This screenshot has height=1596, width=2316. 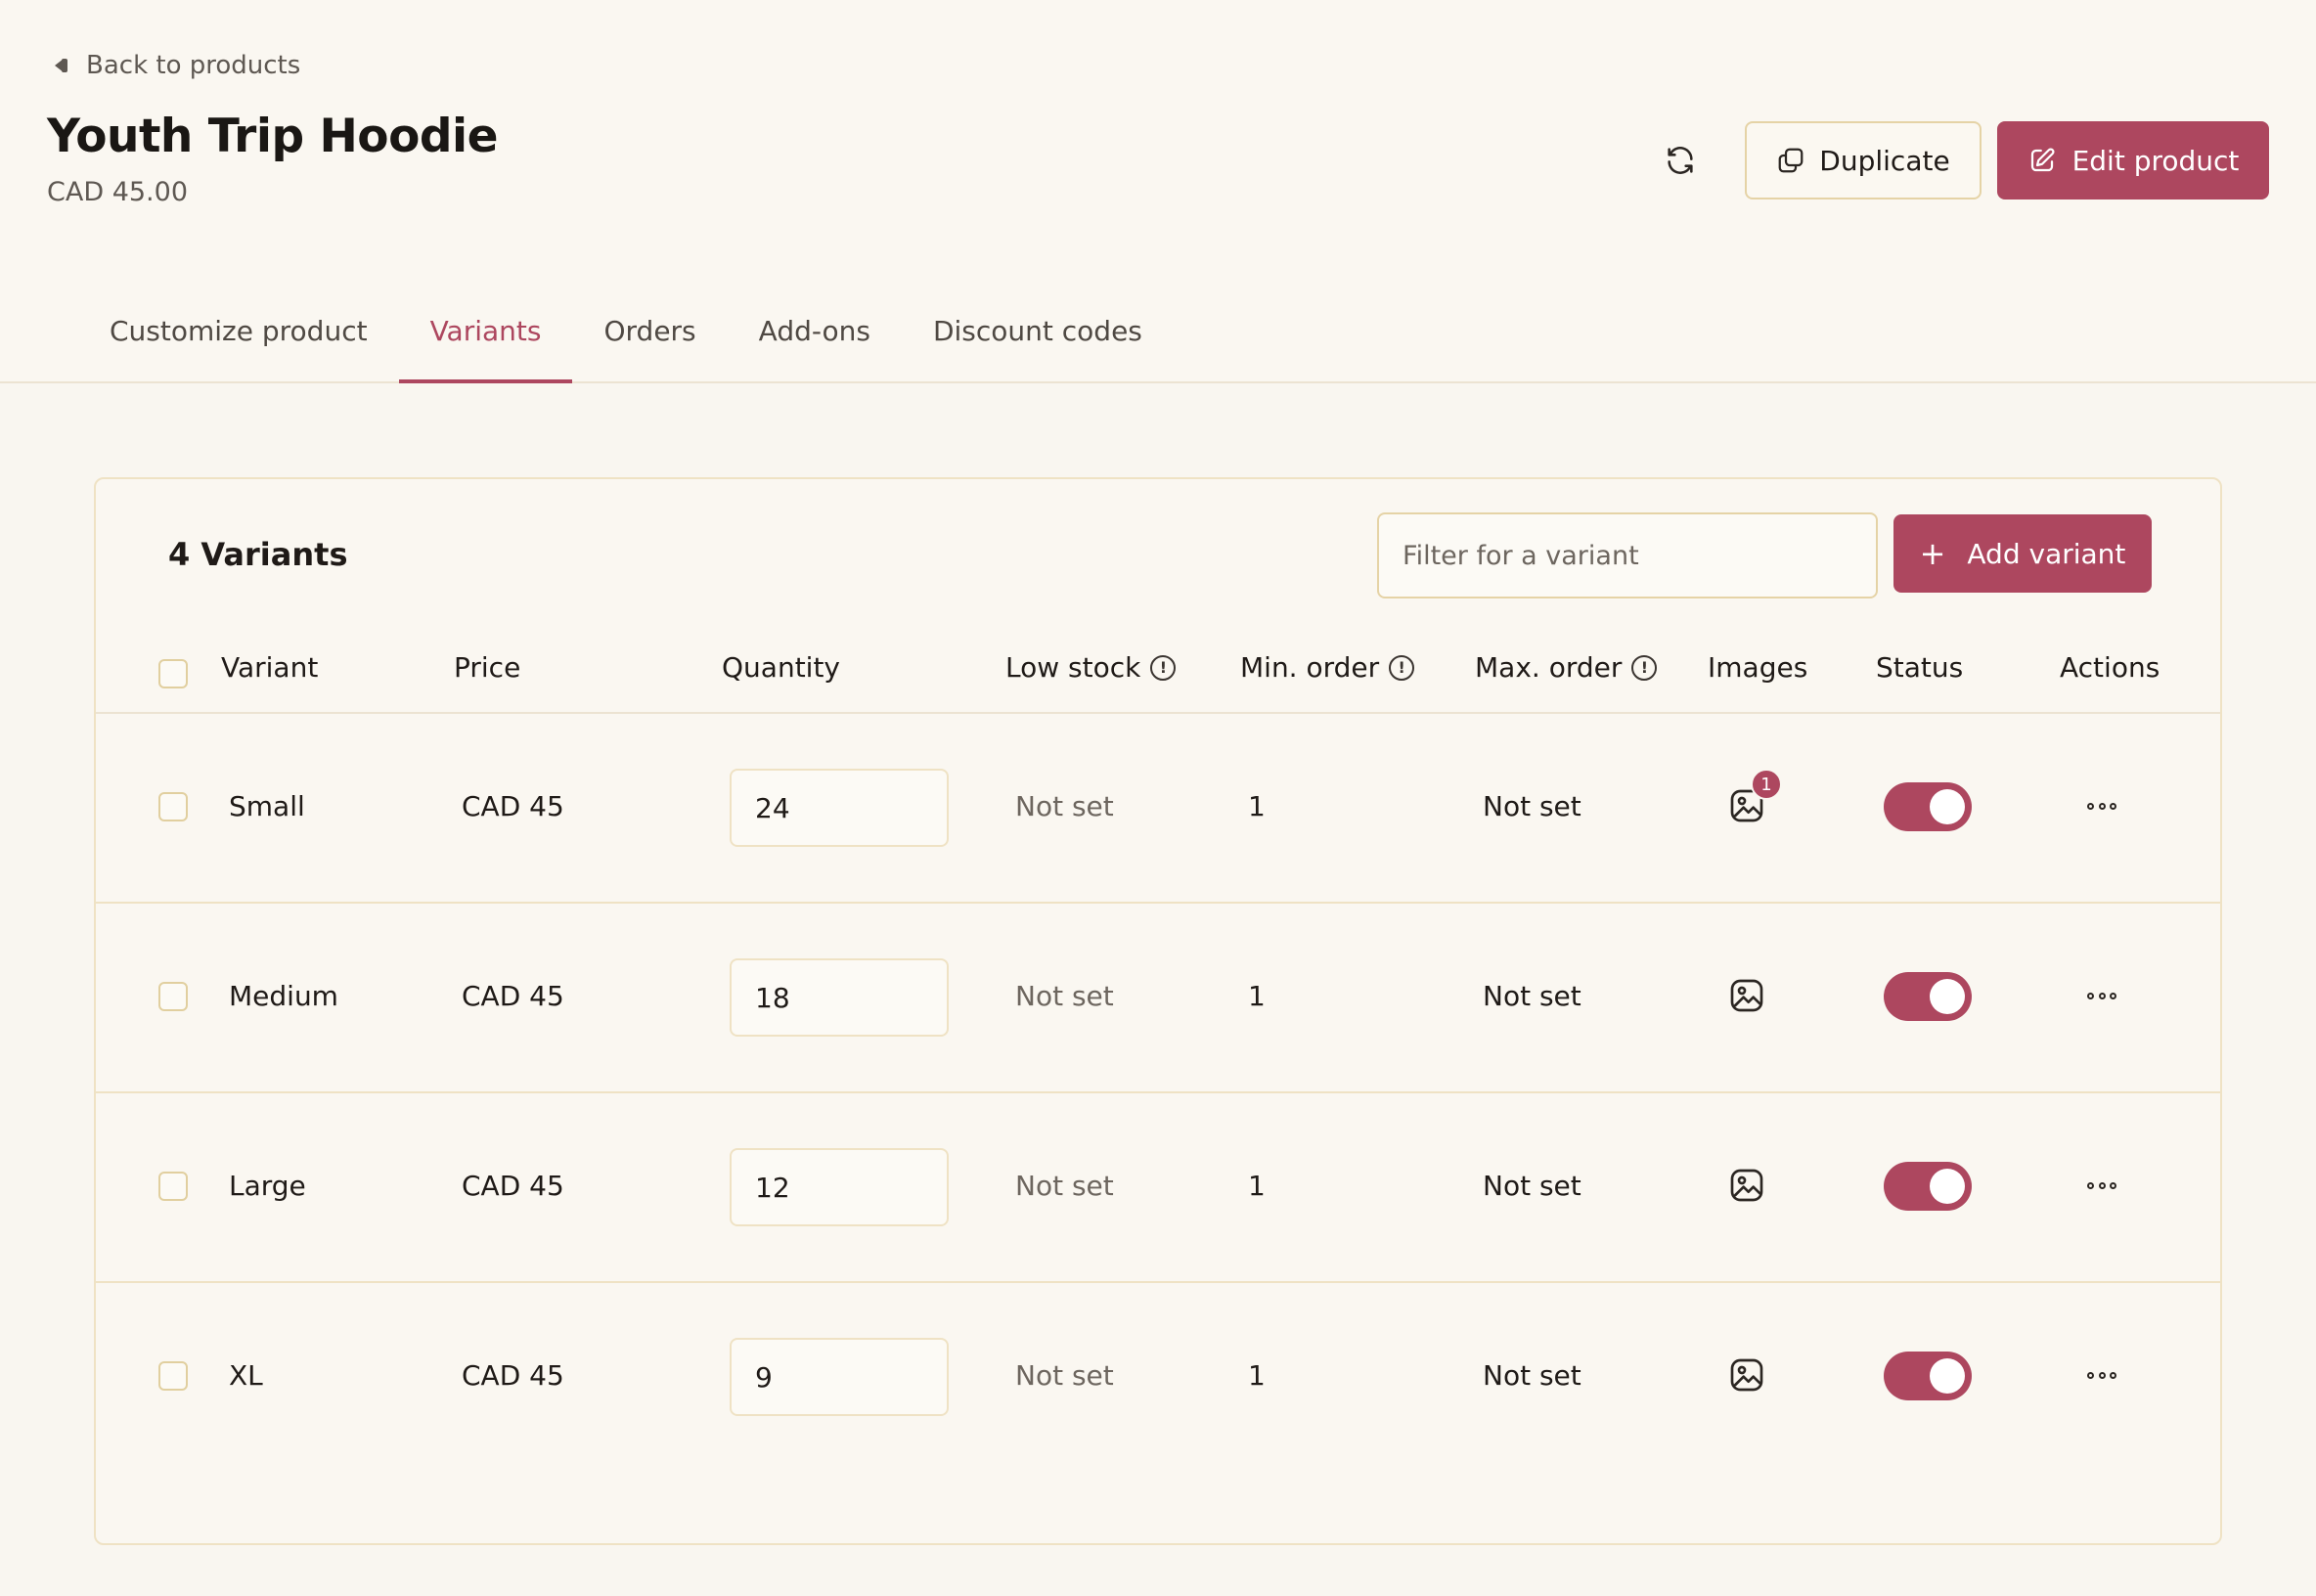 What do you see at coordinates (649, 348) in the screenshot?
I see `tab-orders: Orders` at bounding box center [649, 348].